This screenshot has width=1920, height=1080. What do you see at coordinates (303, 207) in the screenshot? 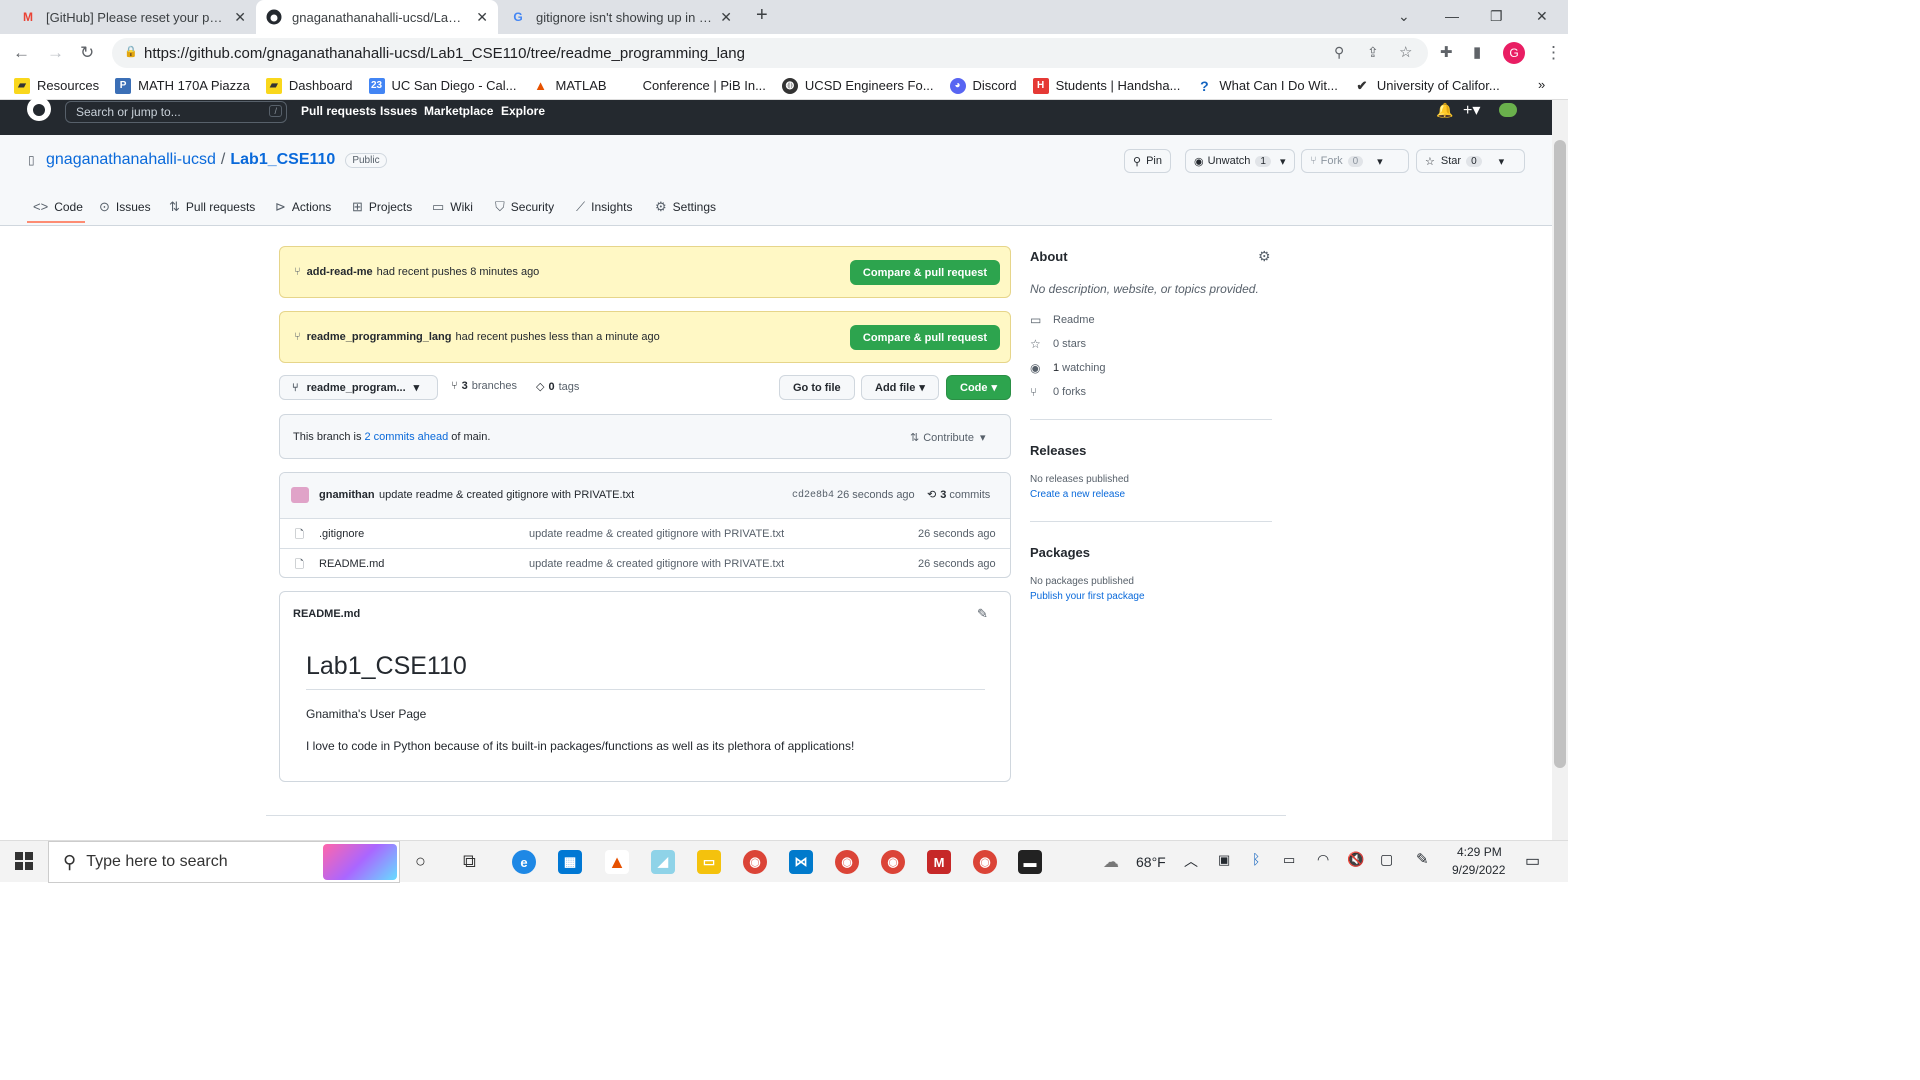
I see `tab-actions: ⊳ Actions` at bounding box center [303, 207].